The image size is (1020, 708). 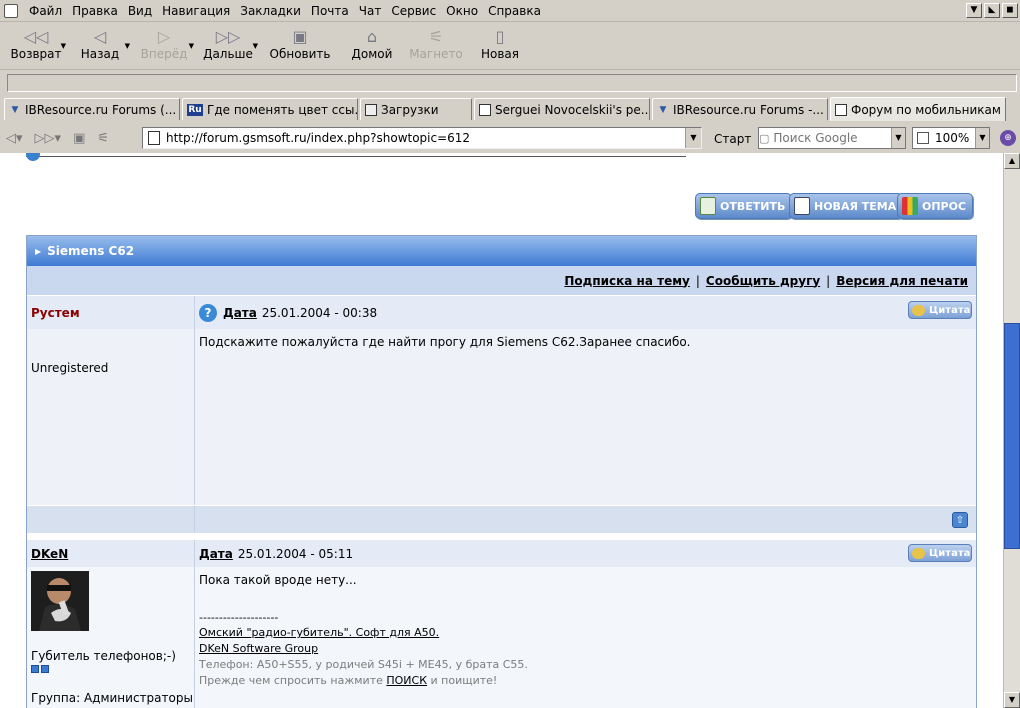 What do you see at coordinates (319, 632) in the screenshot?
I see `signature-link: Омский "радио-губитель". Софт для A50.` at bounding box center [319, 632].